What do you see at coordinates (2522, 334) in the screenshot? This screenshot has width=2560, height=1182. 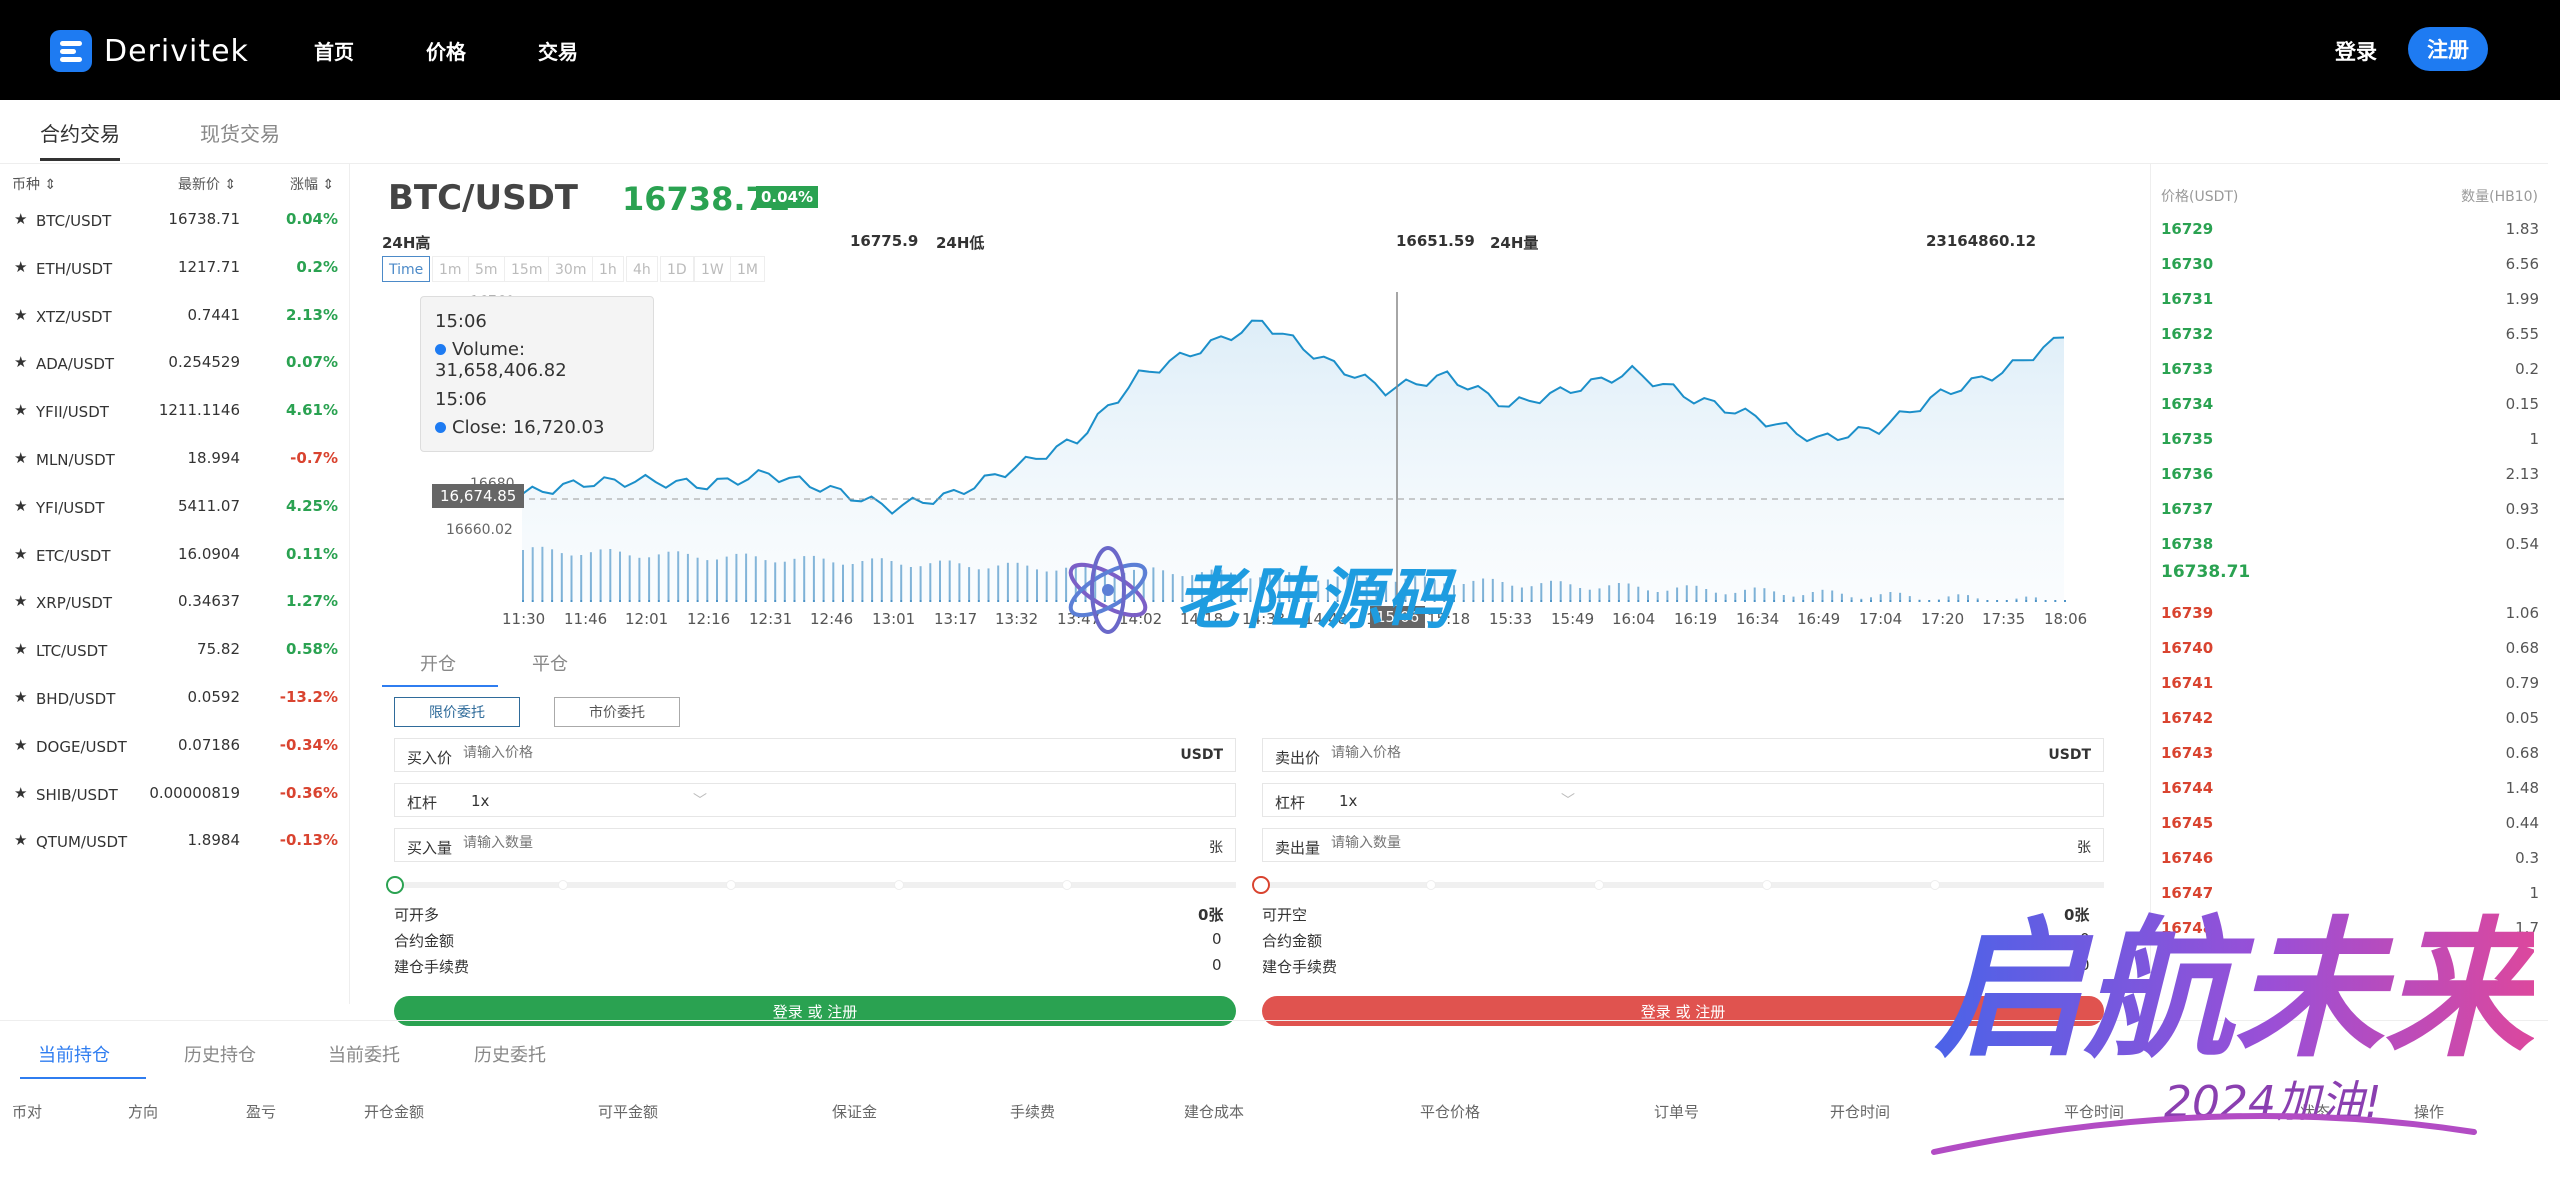 I see `ob-qty: 6.55` at bounding box center [2522, 334].